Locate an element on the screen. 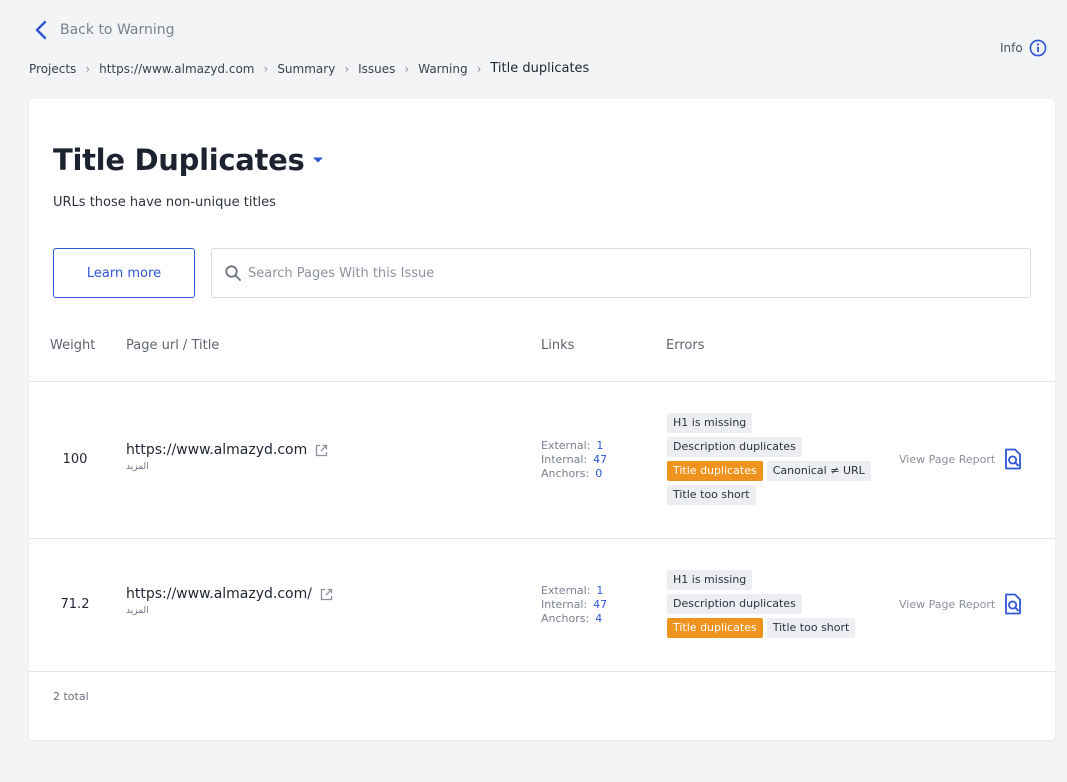 The height and width of the screenshot is (782, 1067). column-header-page: Page url / Title is located at coordinates (172, 345).